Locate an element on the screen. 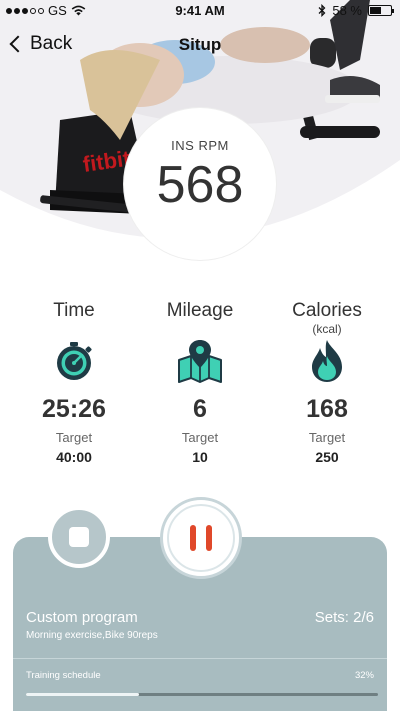 The width and height of the screenshot is (400, 711). stat-title: Time is located at coordinates (74, 310).